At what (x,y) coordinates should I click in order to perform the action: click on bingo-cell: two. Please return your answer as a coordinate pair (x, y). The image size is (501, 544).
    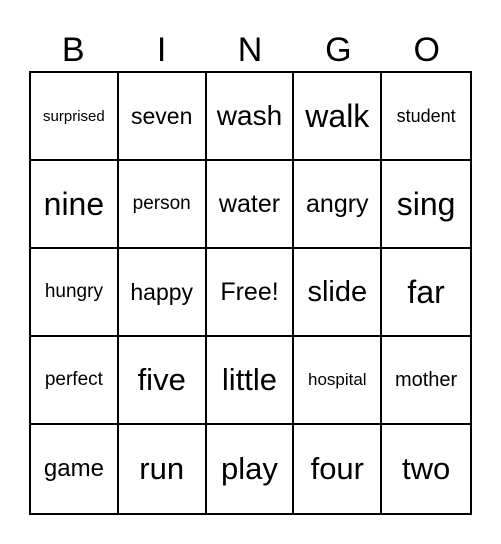
    Looking at the image, I should click on (426, 469).